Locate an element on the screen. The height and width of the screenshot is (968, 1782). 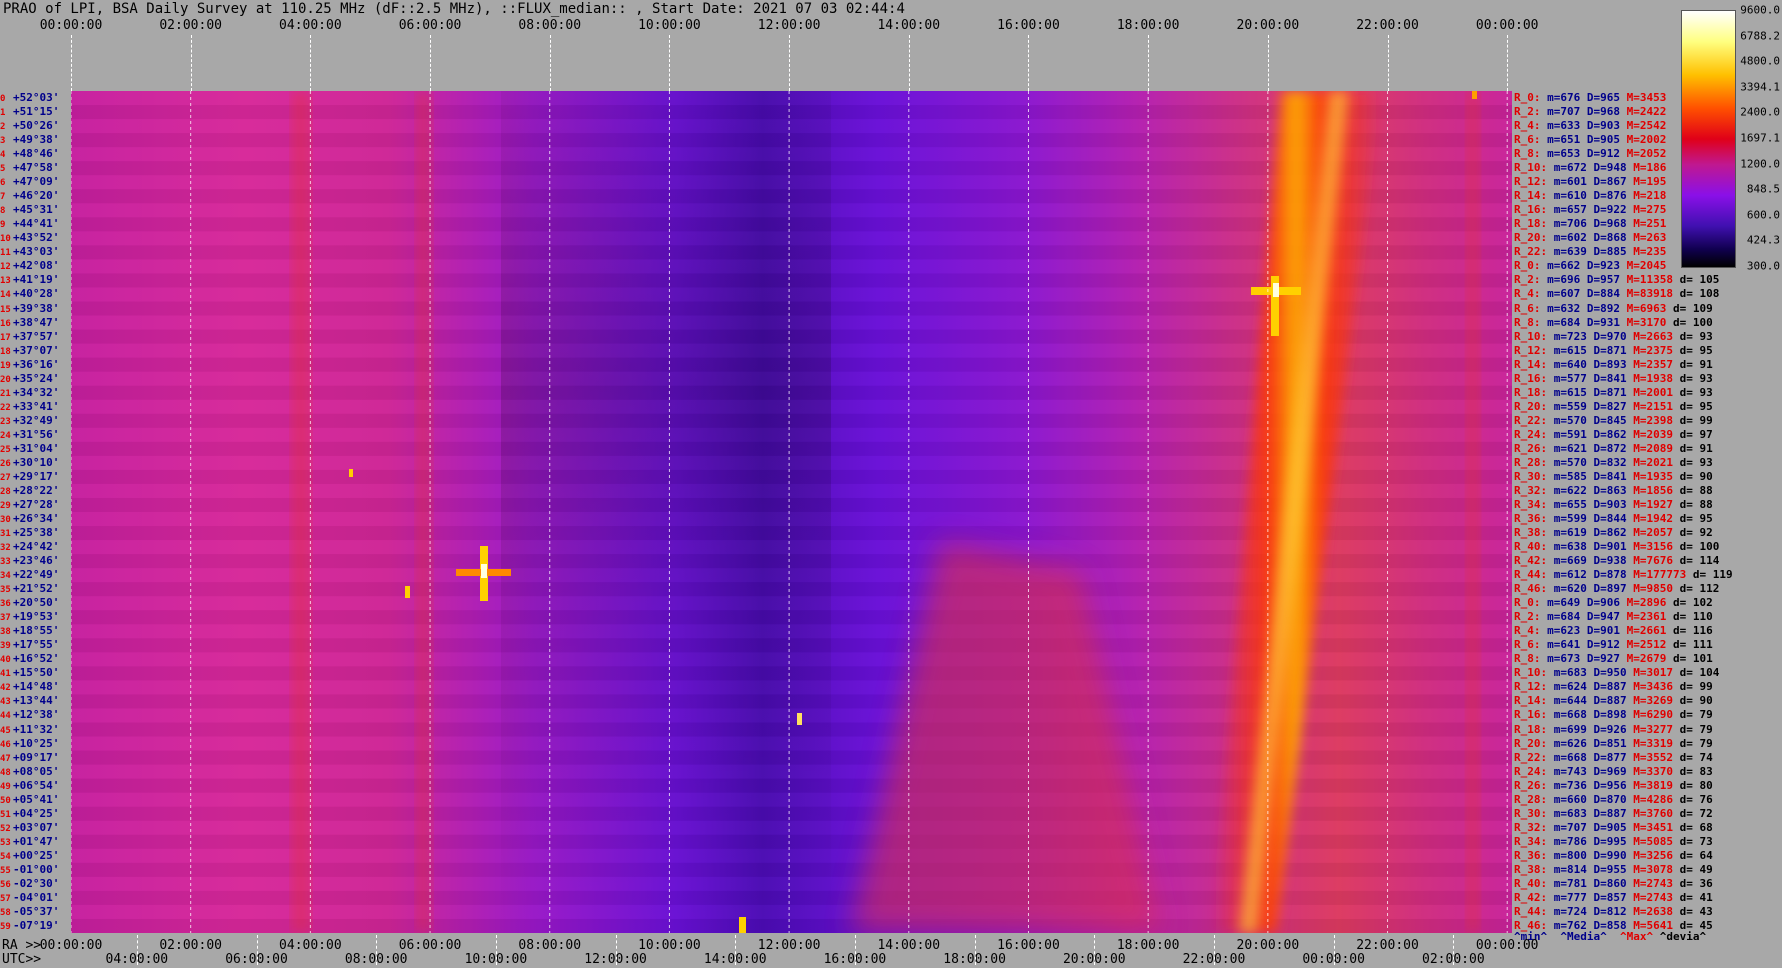
row-index: 52 is located at coordinates (5, 828).